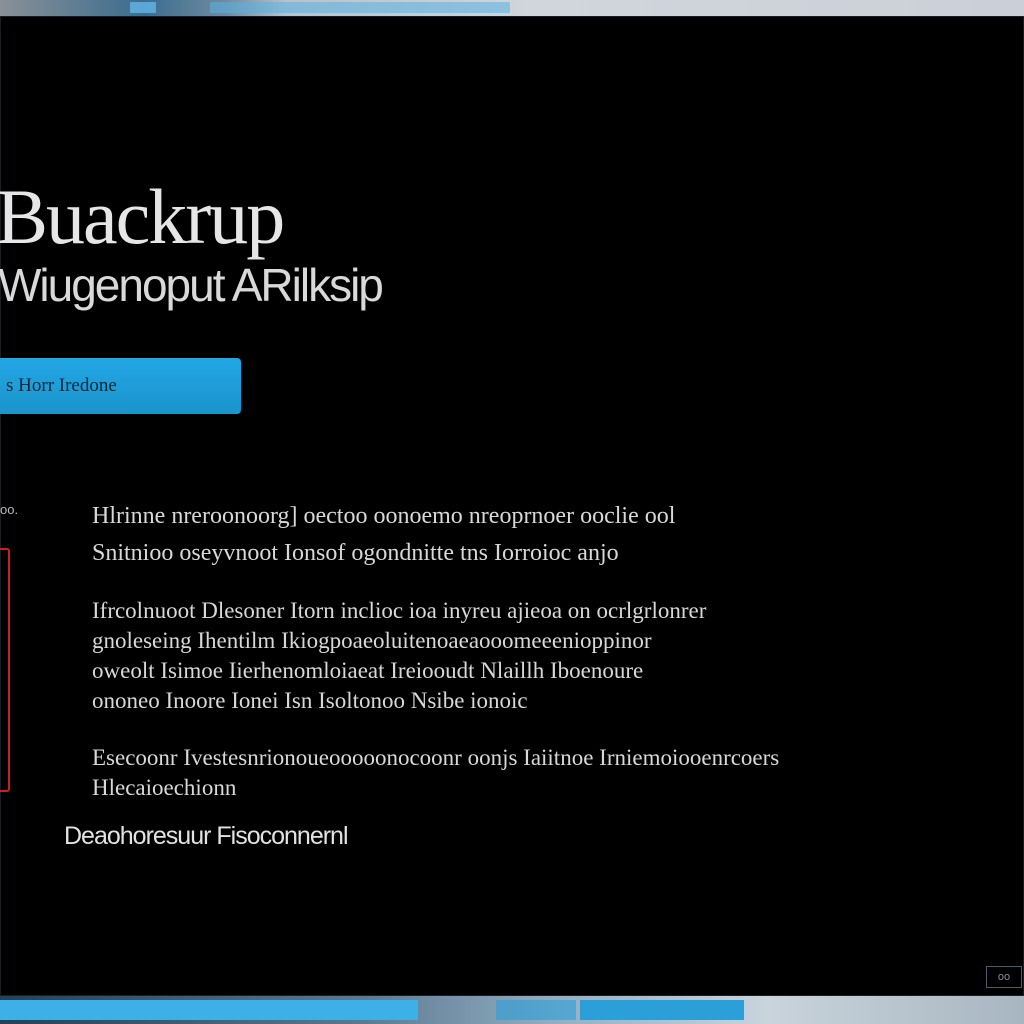 The height and width of the screenshot is (1024, 1024). What do you see at coordinates (512, 8) in the screenshot?
I see `top-taskbar` at bounding box center [512, 8].